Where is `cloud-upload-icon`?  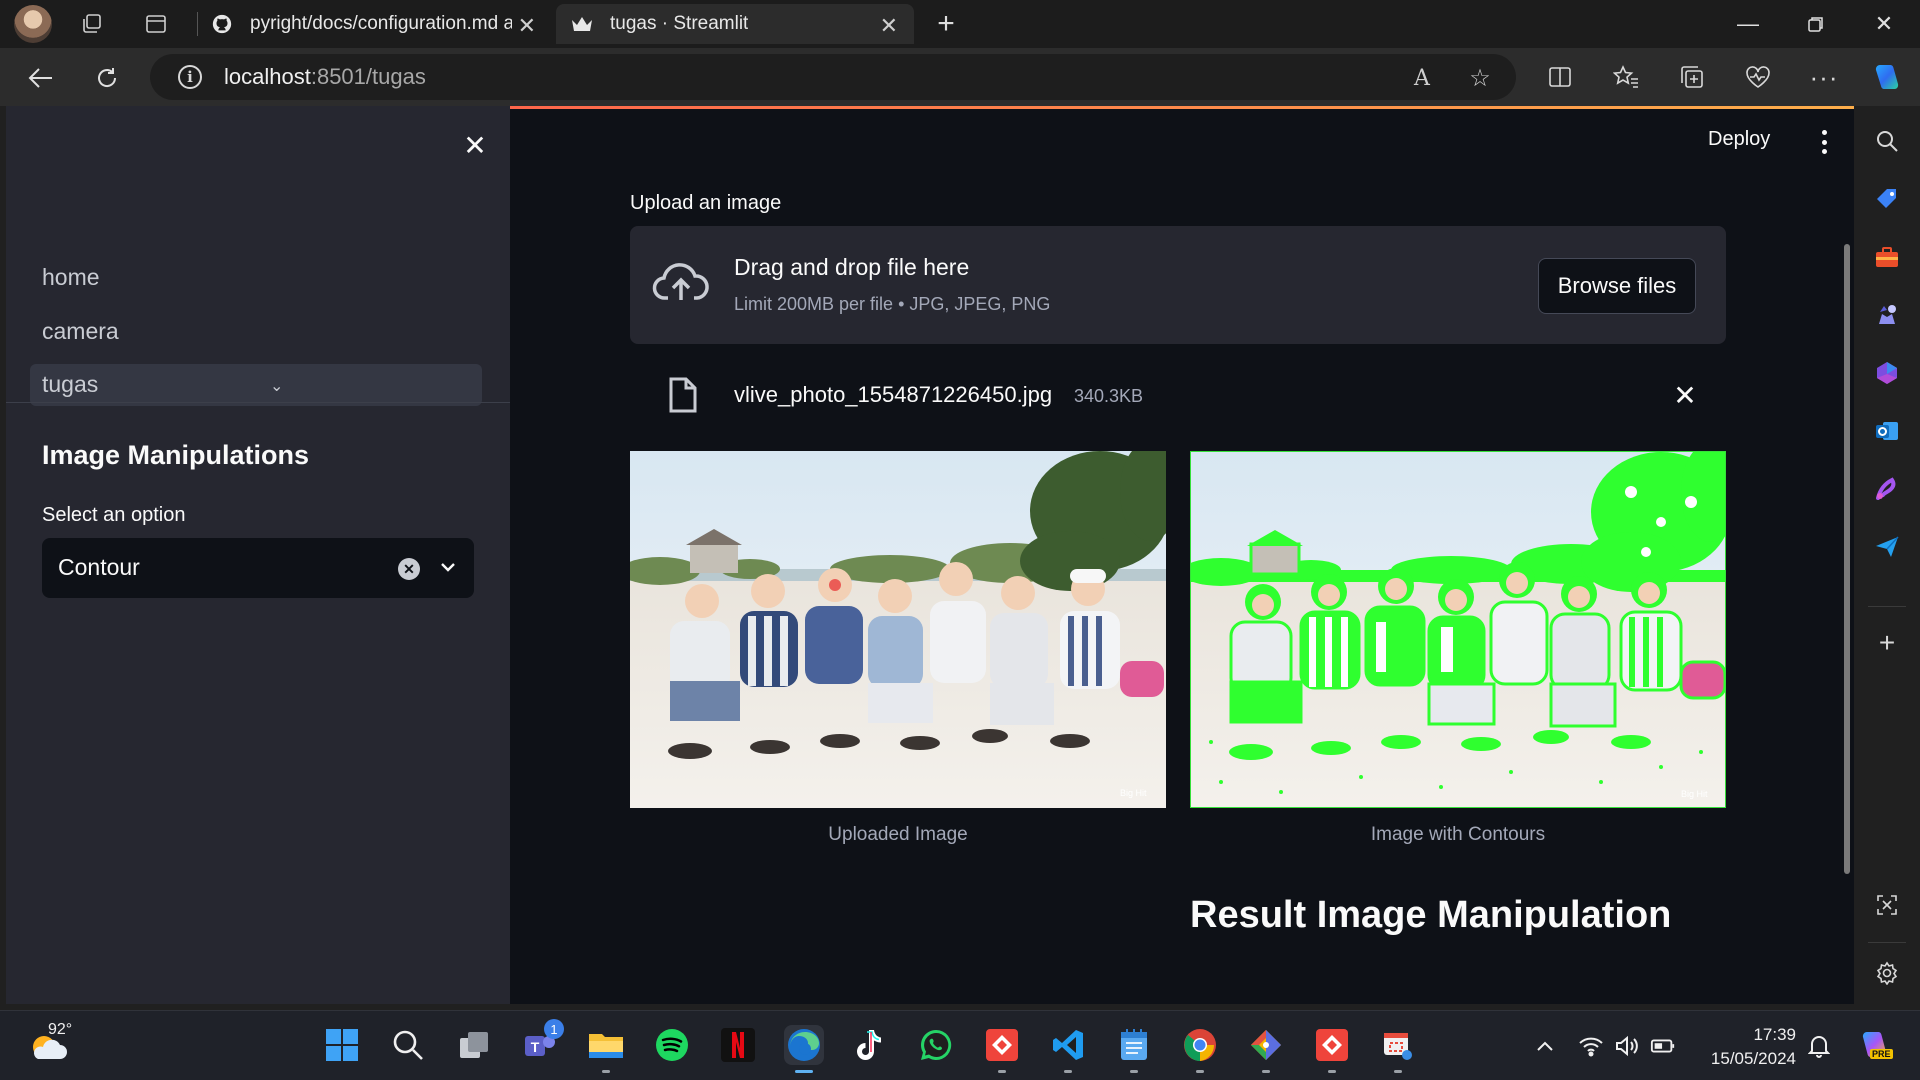 cloud-upload-icon is located at coordinates (681, 282).